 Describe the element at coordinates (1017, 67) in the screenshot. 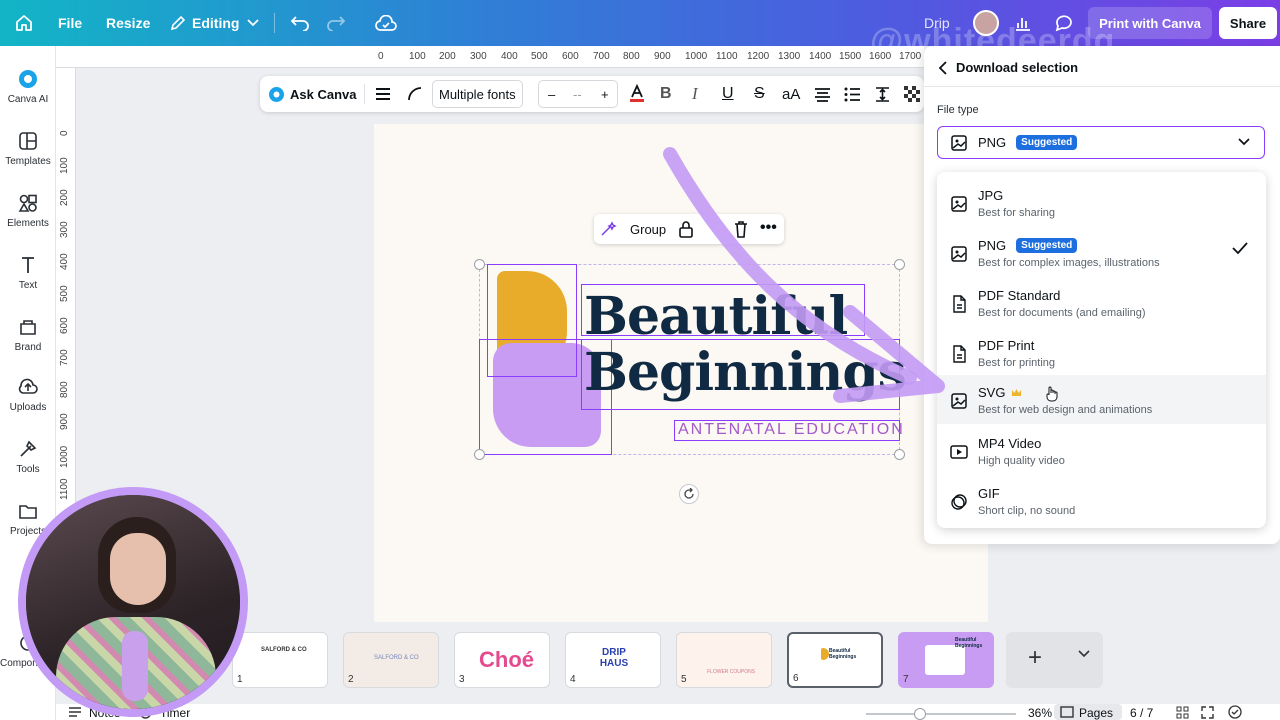

I see `panel-title: Download selection` at that location.